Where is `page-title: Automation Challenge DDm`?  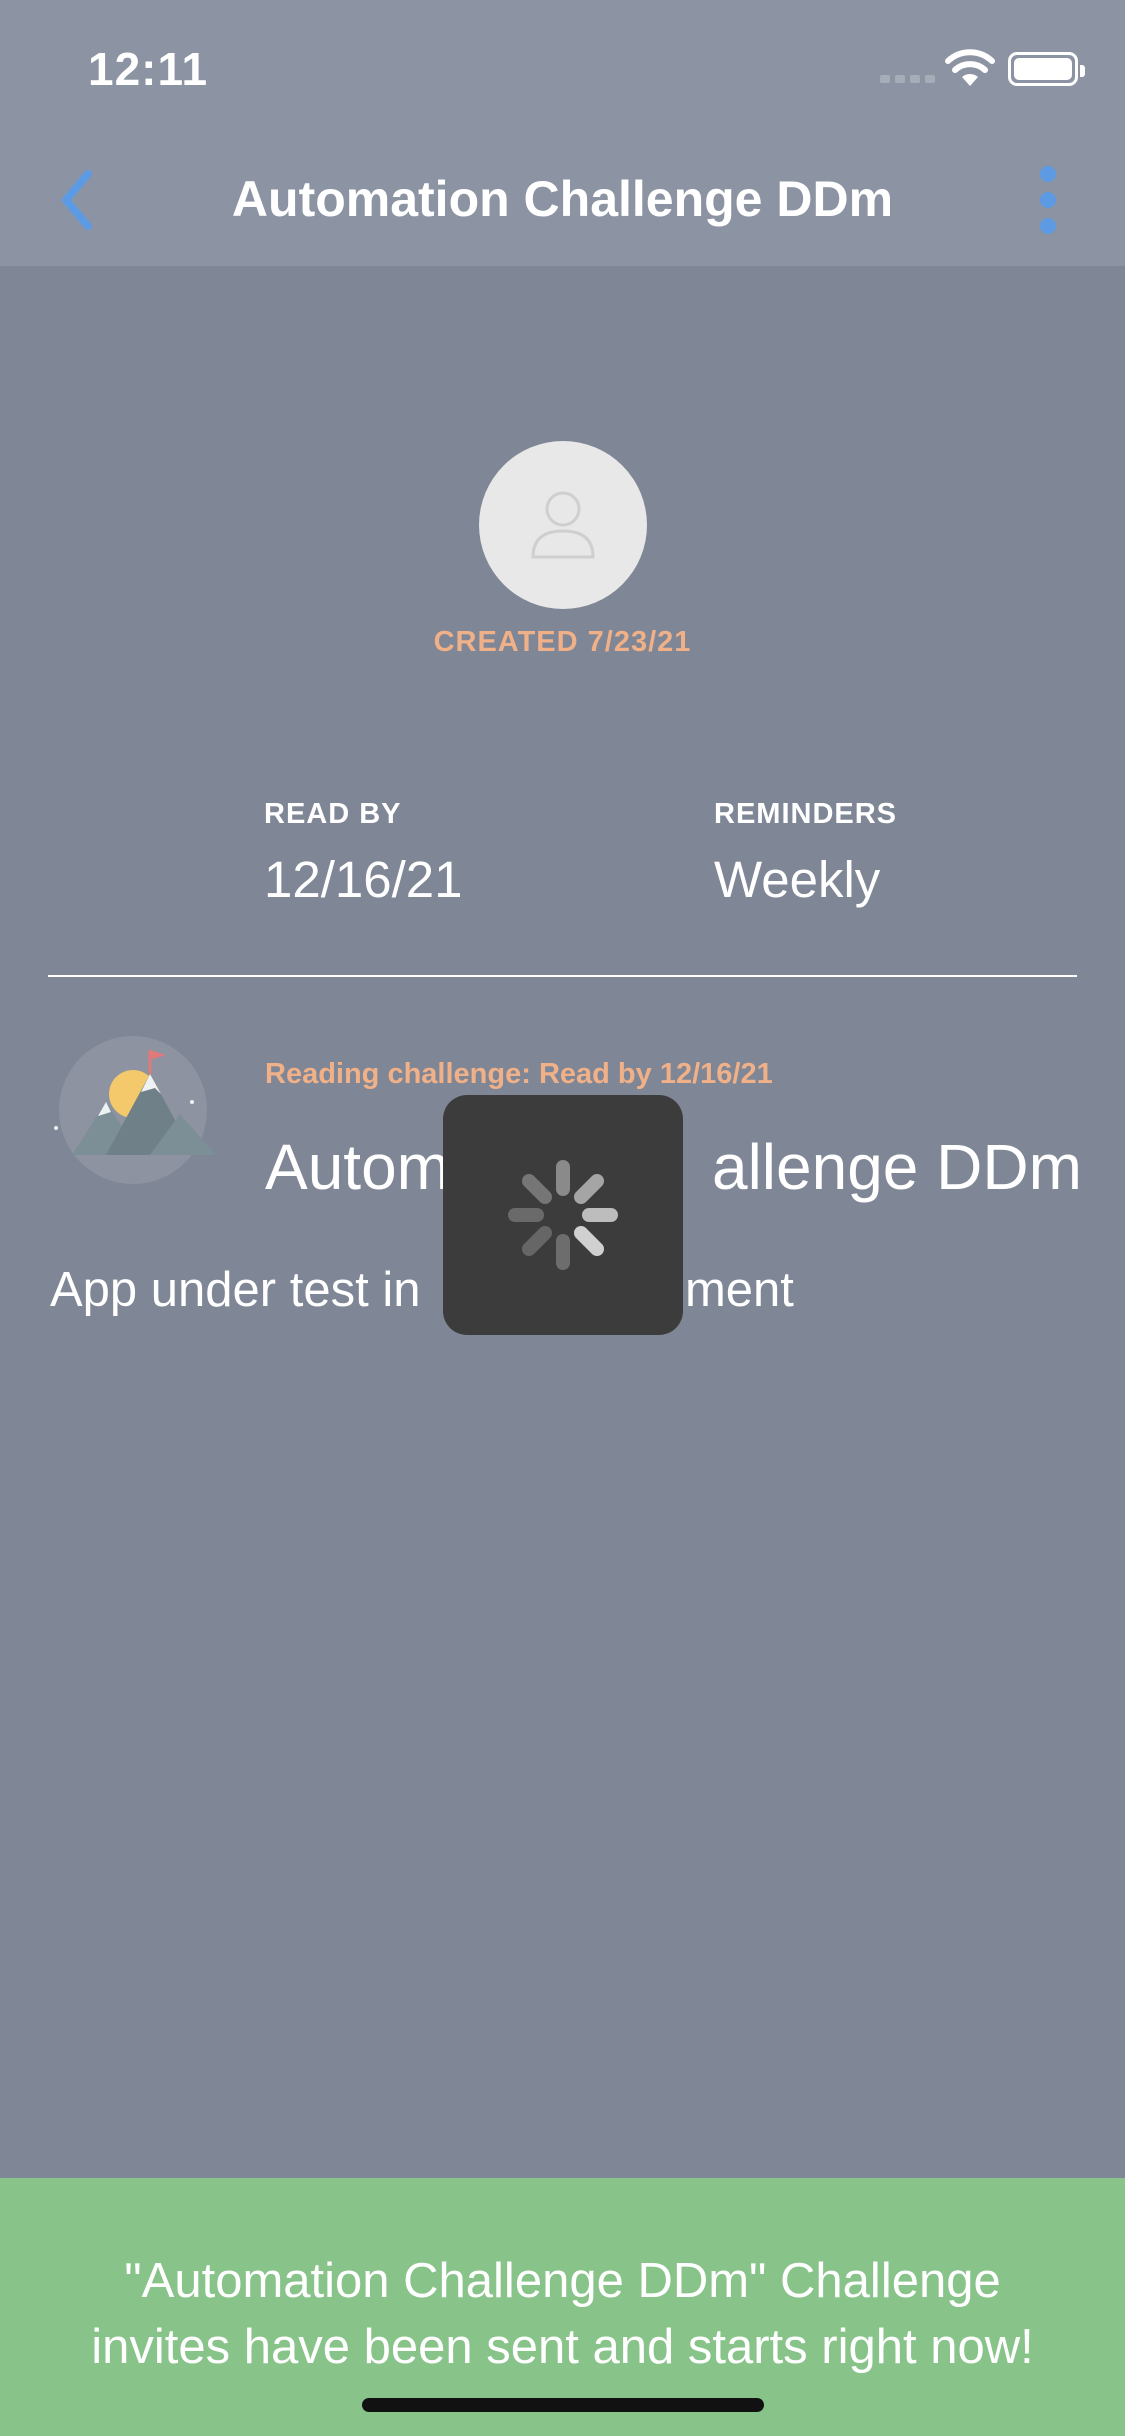 page-title: Automation Challenge DDm is located at coordinates (562, 199).